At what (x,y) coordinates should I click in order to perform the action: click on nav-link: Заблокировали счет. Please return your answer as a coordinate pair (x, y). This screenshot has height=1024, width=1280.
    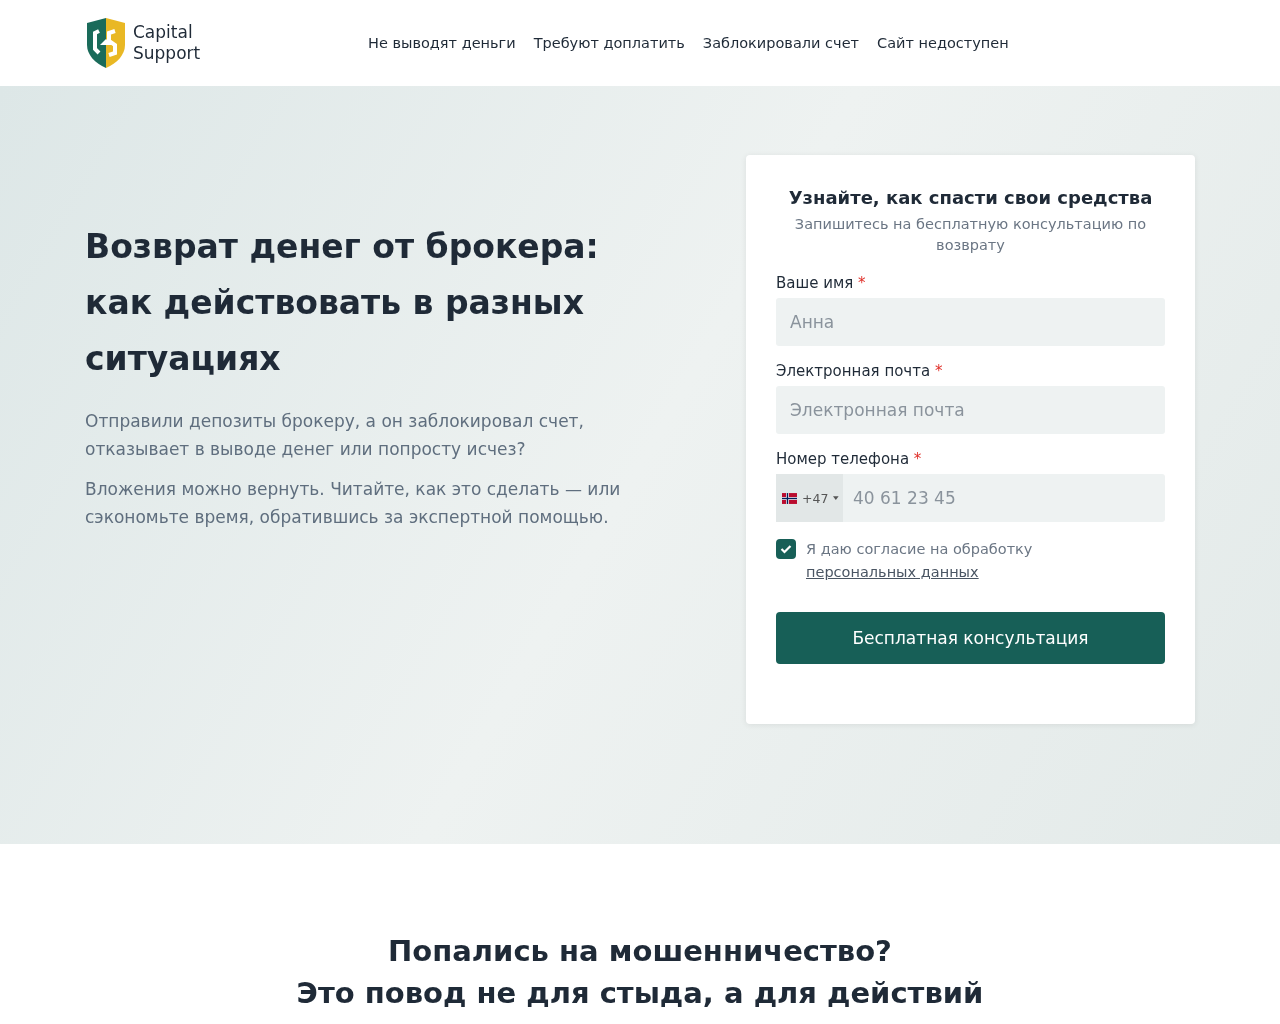
    Looking at the image, I should click on (780, 43).